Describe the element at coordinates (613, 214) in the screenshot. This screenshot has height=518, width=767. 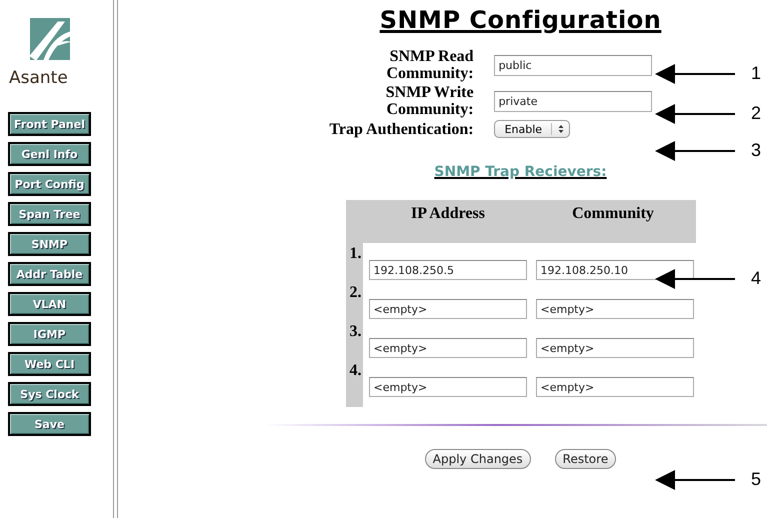
I see `column-header: Community` at that location.